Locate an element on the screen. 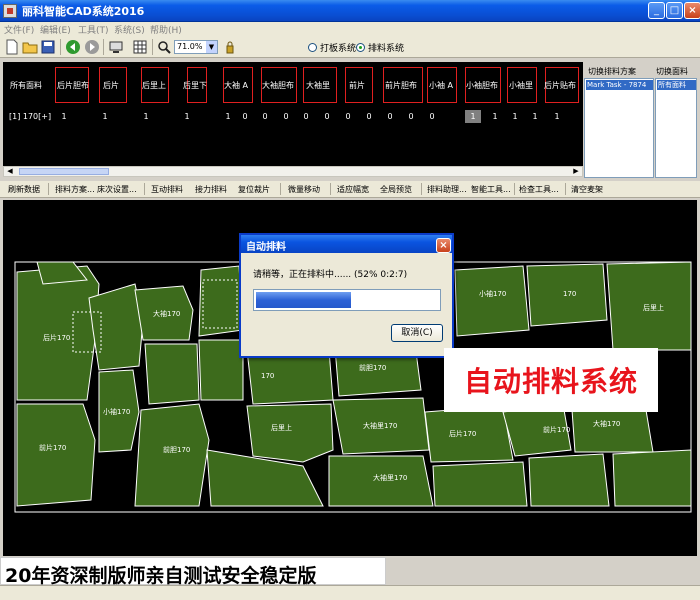 The width and height of the screenshot is (700, 600). micro-move-button: 微量移动 is located at coordinates (304, 189).